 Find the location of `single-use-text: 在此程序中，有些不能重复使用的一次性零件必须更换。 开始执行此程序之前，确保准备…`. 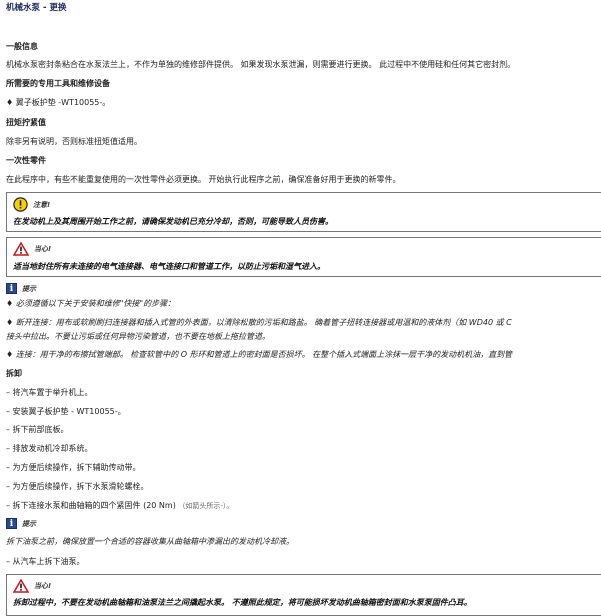

single-use-text: 在此程序中，有些不能重复使用的一次性零件必须更换。 开始执行此程序之前，确保准备… is located at coordinates (203, 179).